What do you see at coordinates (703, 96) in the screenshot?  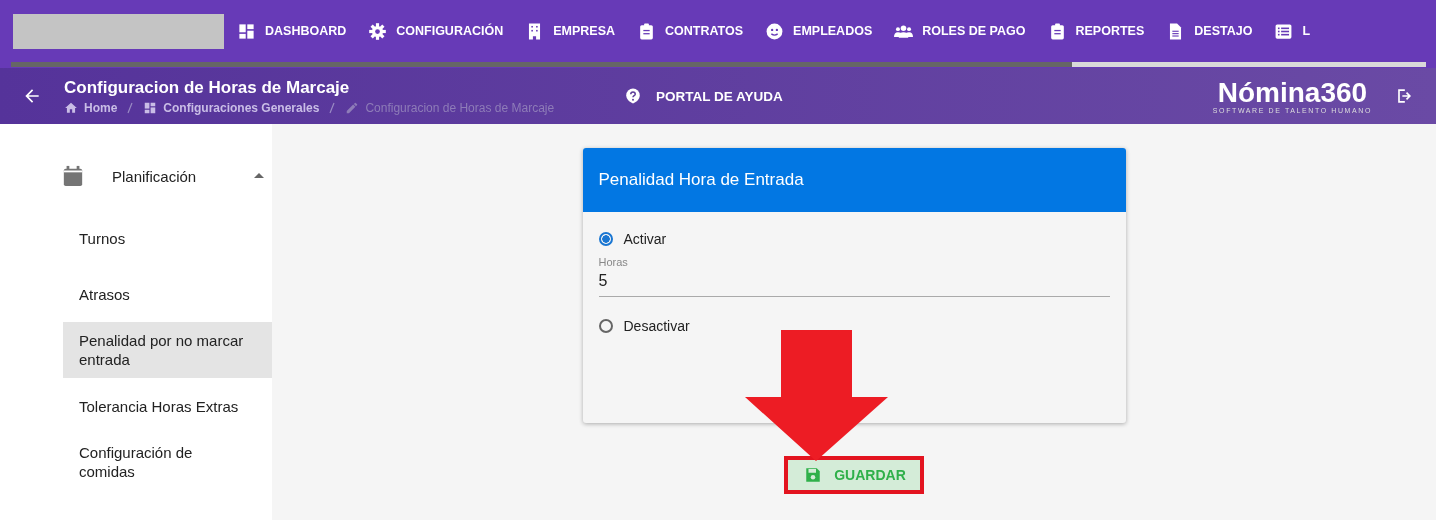 I see `help-portal-link: PORTAL DE AYUDA` at bounding box center [703, 96].